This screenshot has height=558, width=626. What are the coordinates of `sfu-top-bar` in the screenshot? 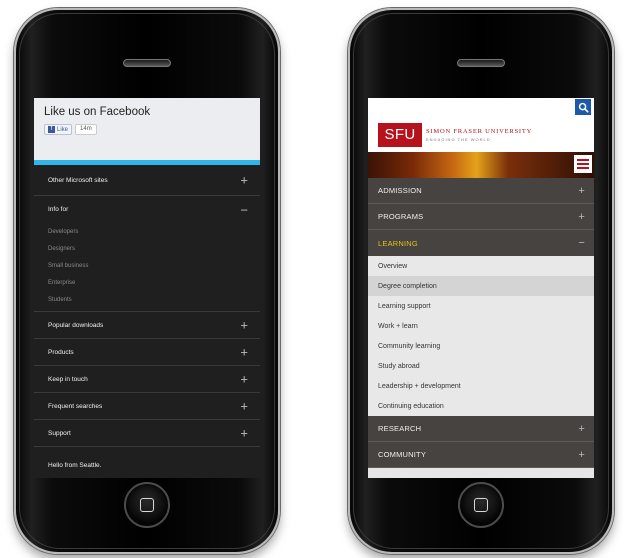 It's located at (481, 107).